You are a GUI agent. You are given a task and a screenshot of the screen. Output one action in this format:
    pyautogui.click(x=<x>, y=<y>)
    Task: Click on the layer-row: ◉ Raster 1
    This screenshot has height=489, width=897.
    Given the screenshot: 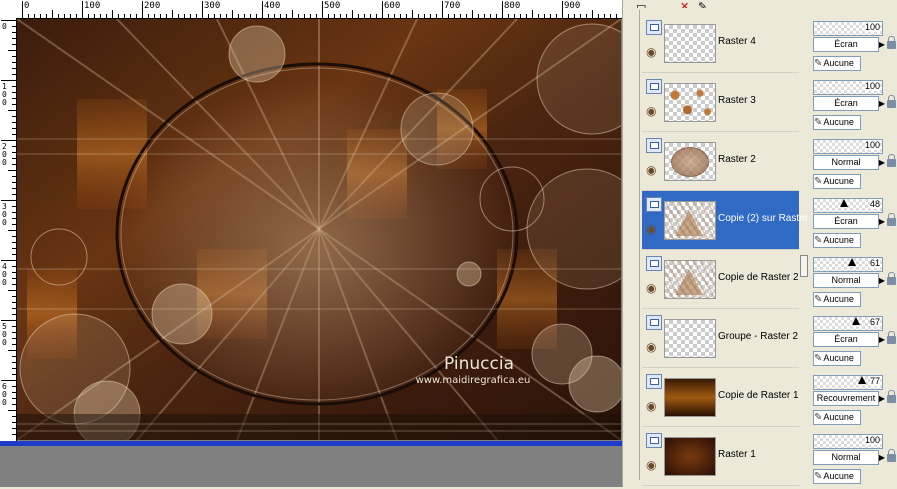 What is the action you would take?
    pyautogui.click(x=720, y=456)
    